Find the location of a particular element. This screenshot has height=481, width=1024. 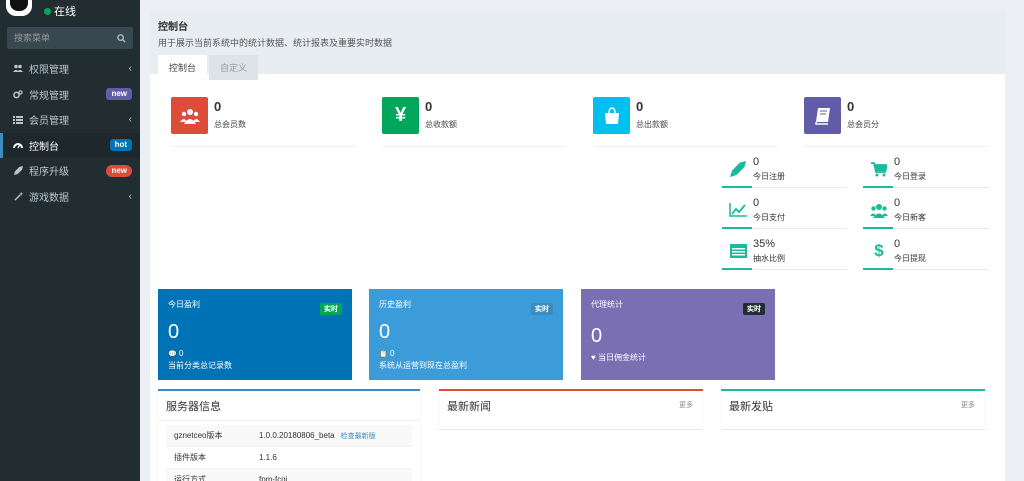

row-value: fpm-fcgi is located at coordinates (273, 478).